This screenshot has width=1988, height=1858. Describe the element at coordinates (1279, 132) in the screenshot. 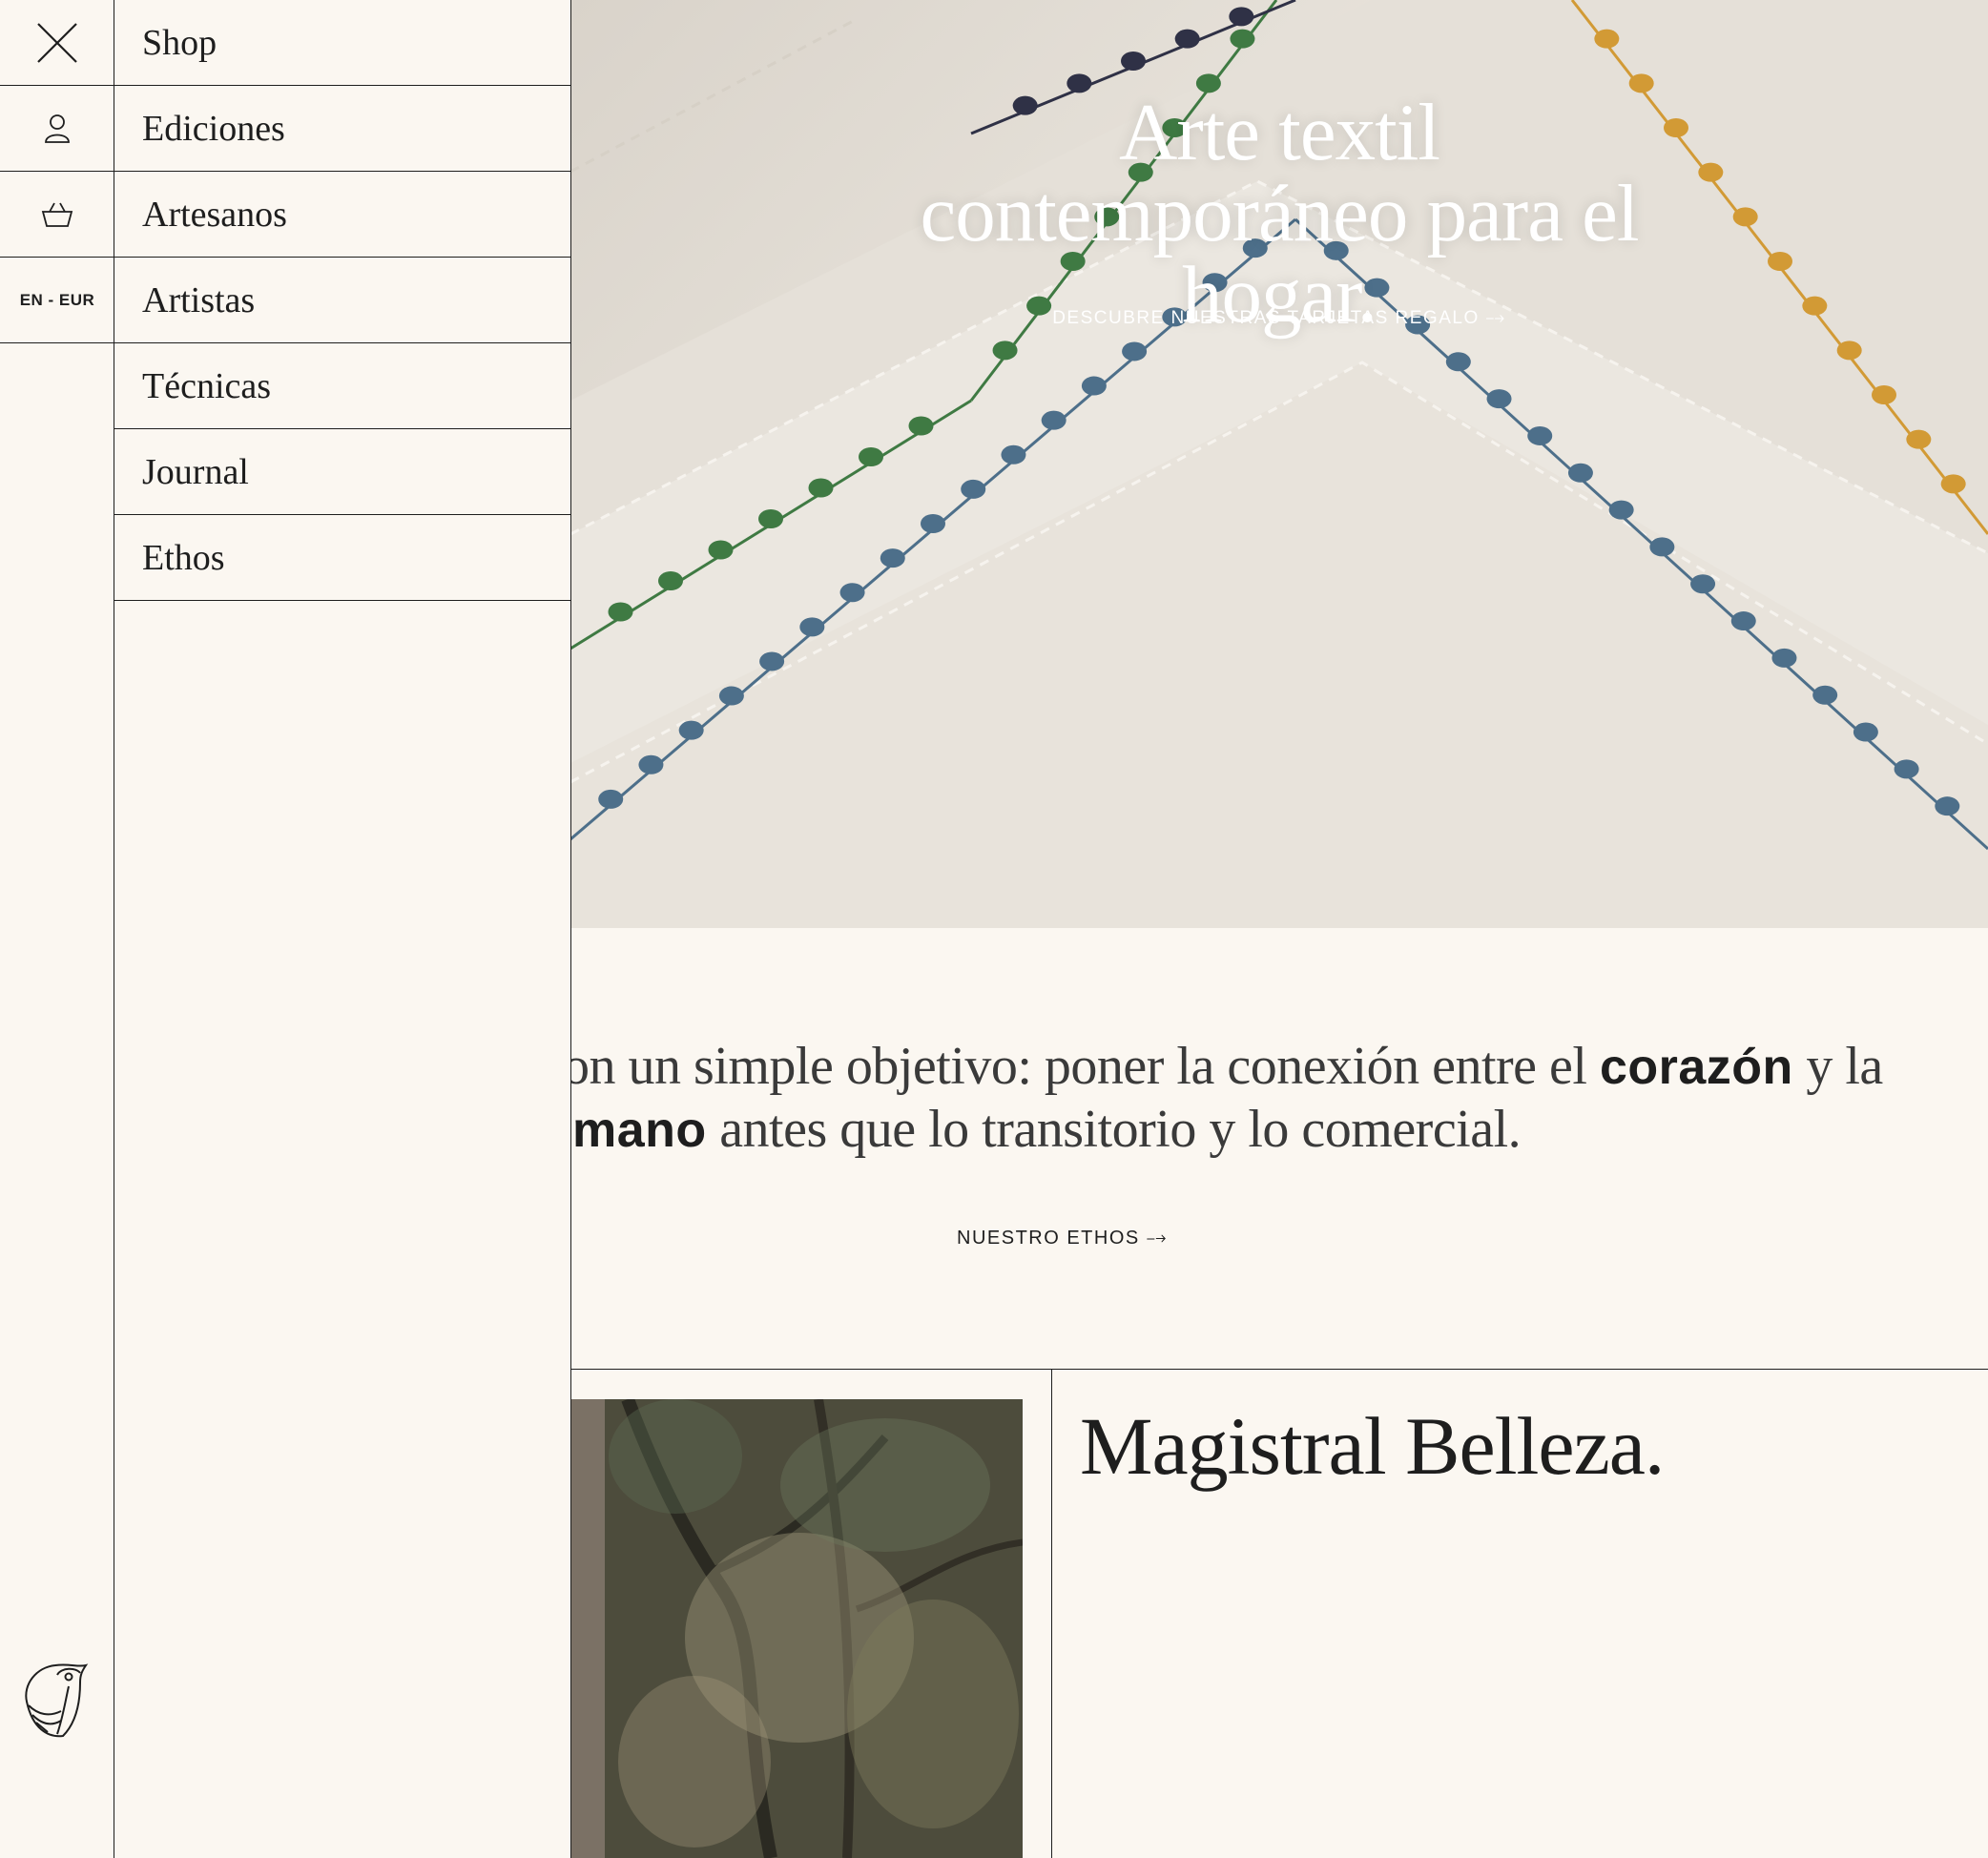

I see `hero-title-line: Arte textil` at that location.